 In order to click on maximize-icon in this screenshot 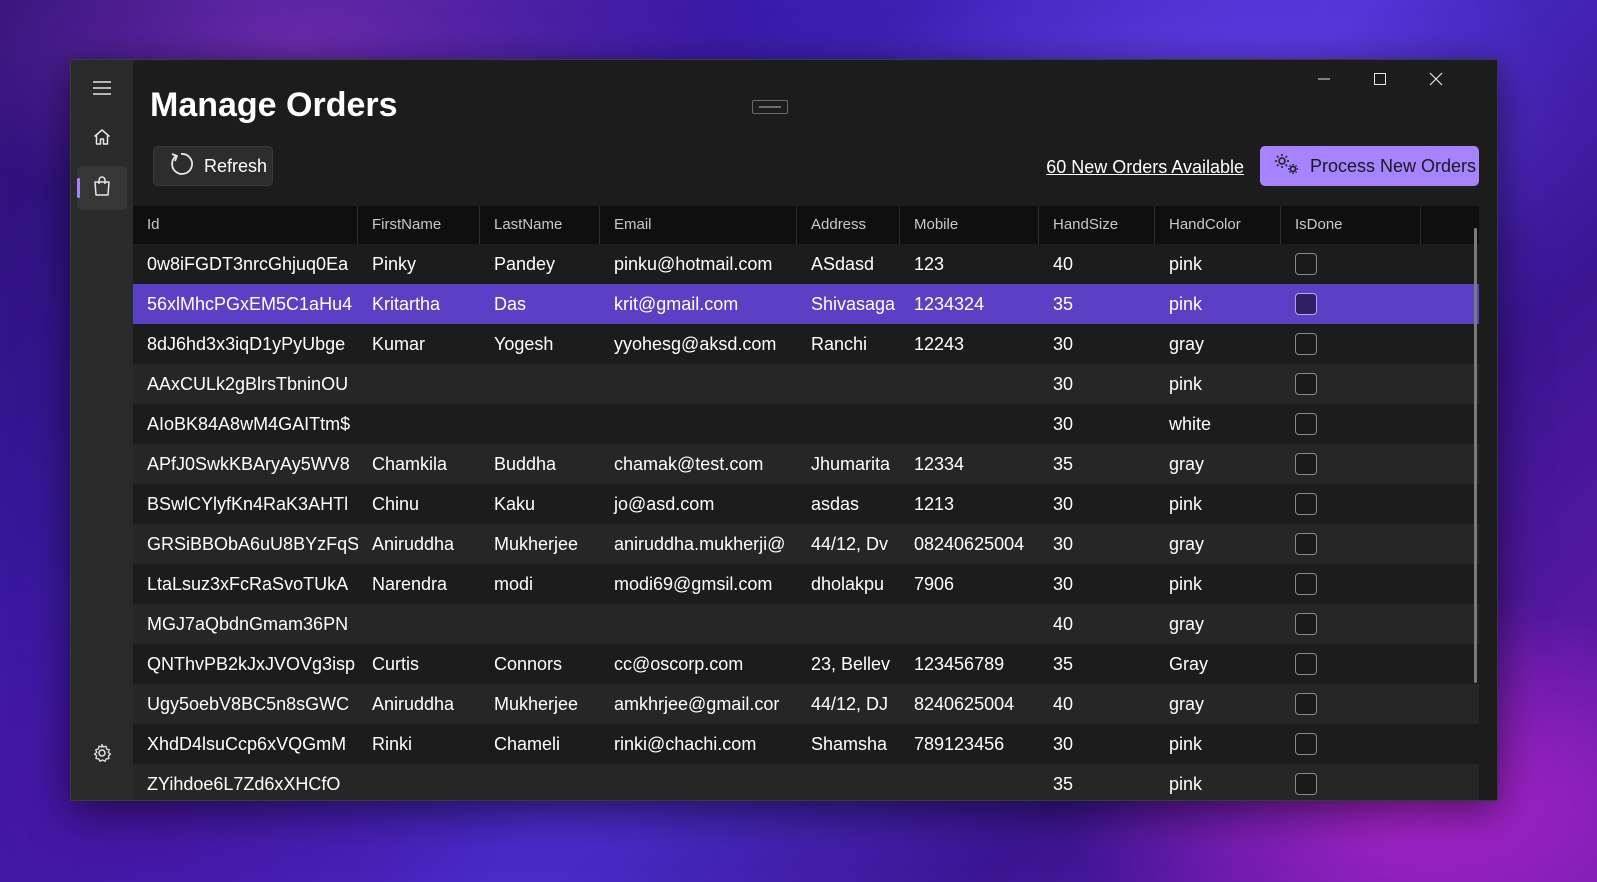, I will do `click(1380, 81)`.